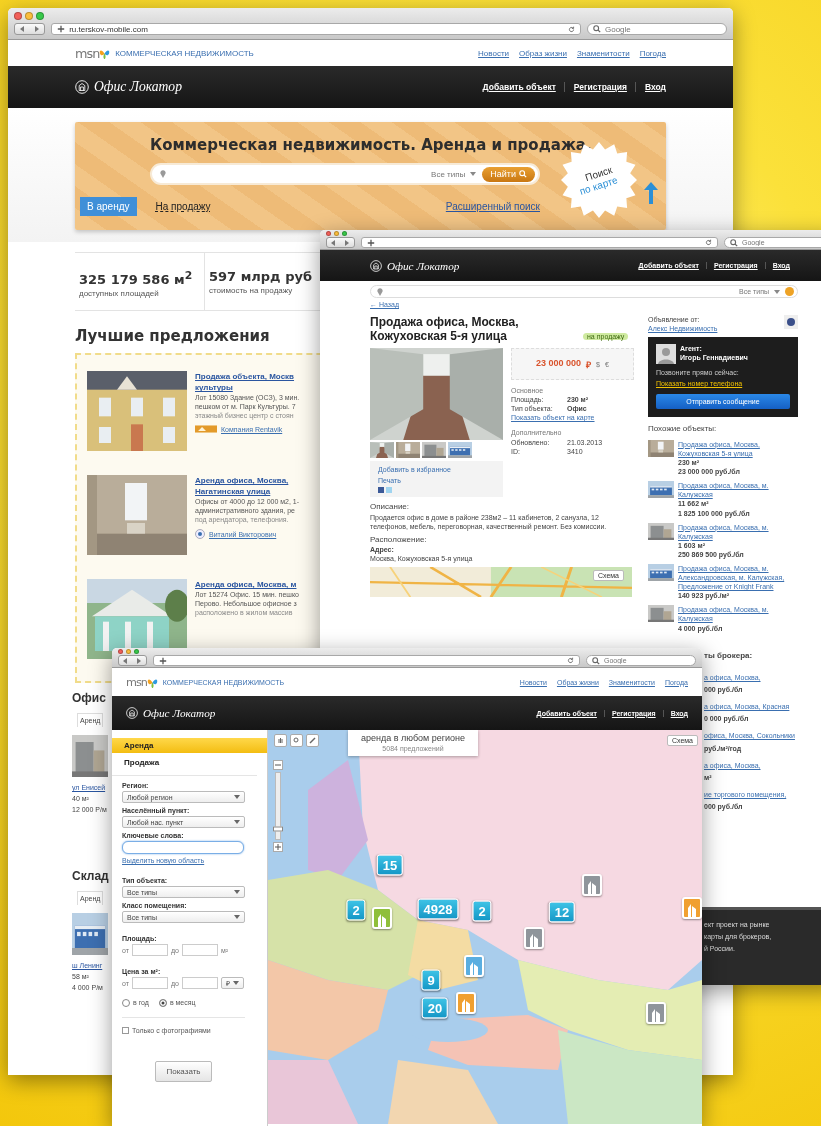  What do you see at coordinates (278, 829) in the screenshot?
I see `zoom-thumb` at bounding box center [278, 829].